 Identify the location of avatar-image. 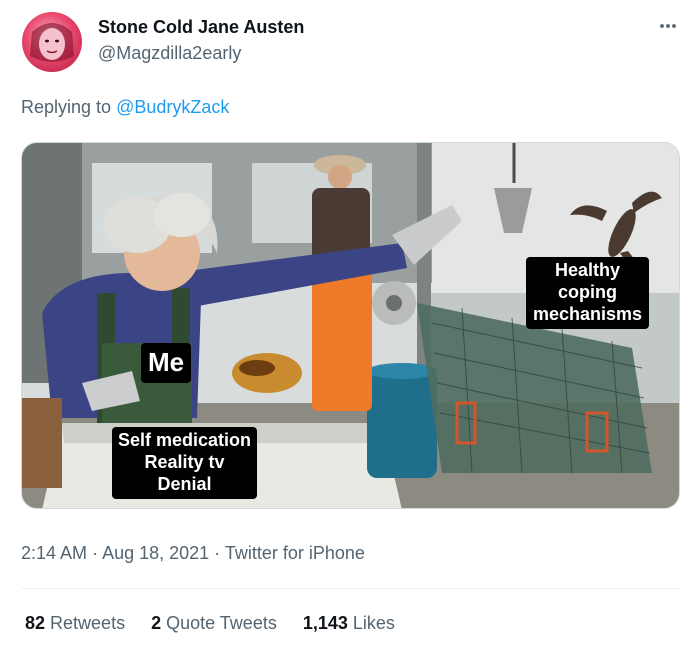
(52, 42).